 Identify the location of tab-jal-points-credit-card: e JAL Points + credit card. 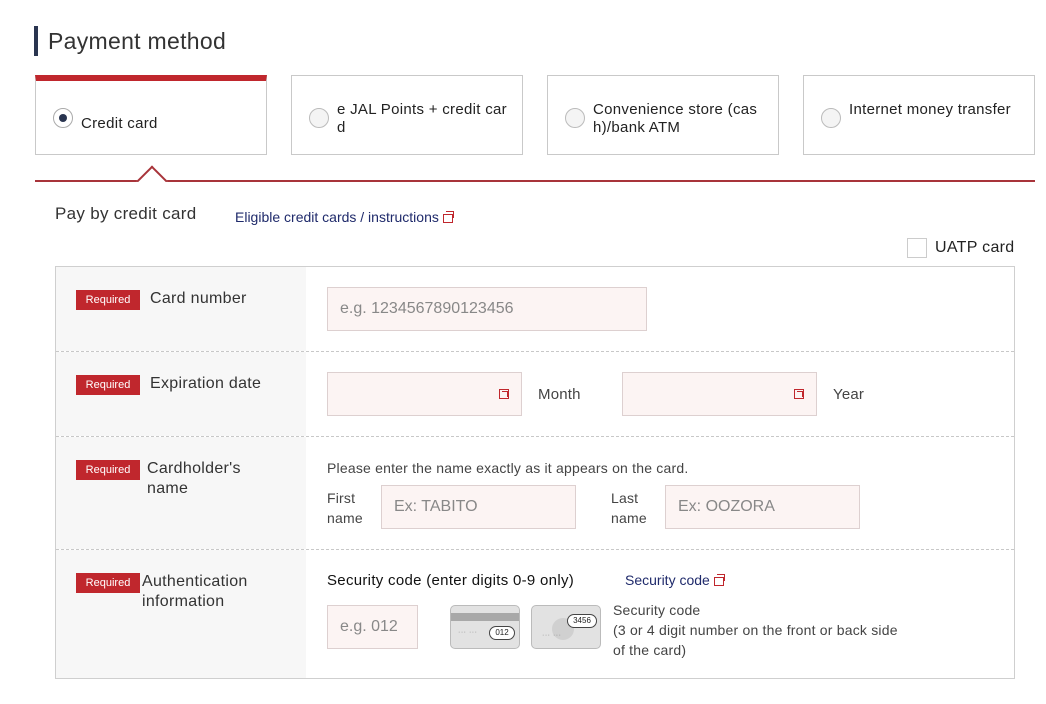
(407, 115).